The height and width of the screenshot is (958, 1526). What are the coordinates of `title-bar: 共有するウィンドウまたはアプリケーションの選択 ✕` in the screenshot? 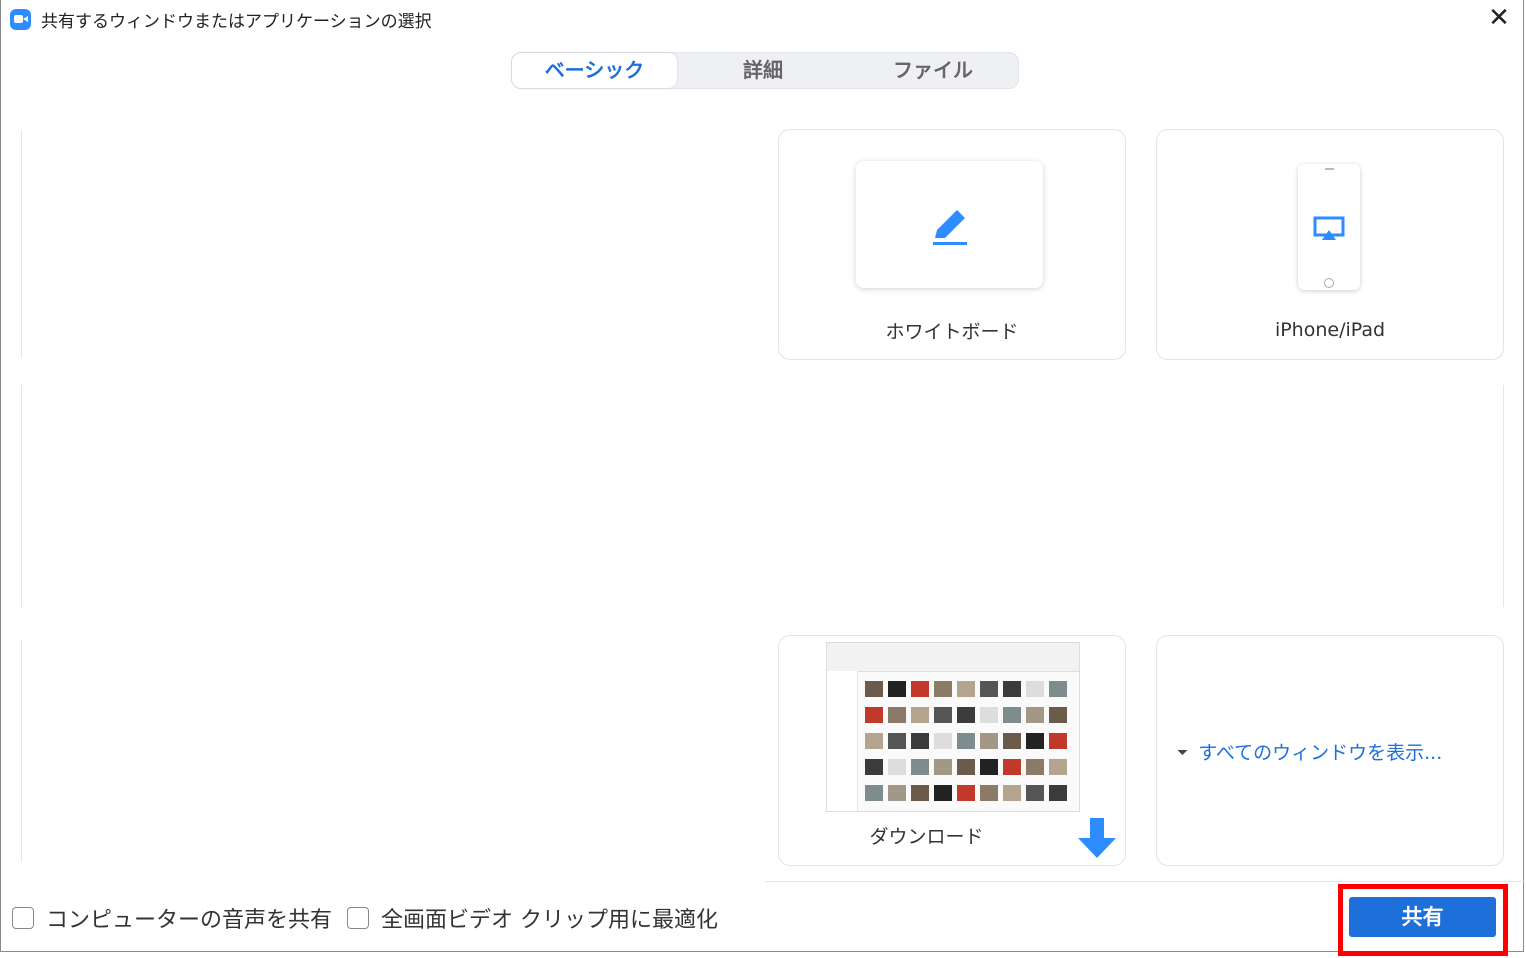 It's located at (763, 18).